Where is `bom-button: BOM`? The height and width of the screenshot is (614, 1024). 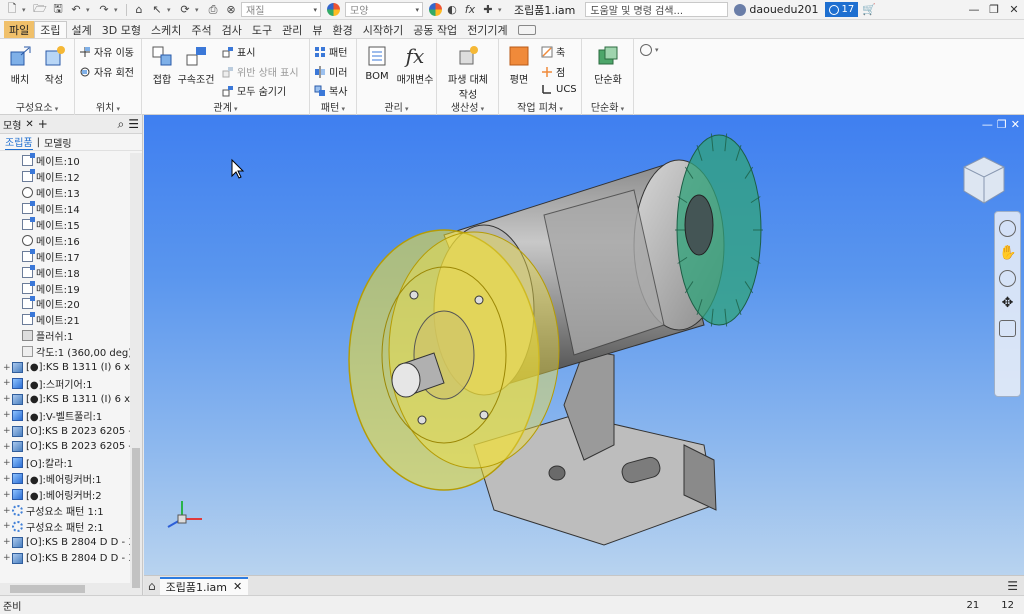
bom-button: BOM is located at coordinates (377, 62).